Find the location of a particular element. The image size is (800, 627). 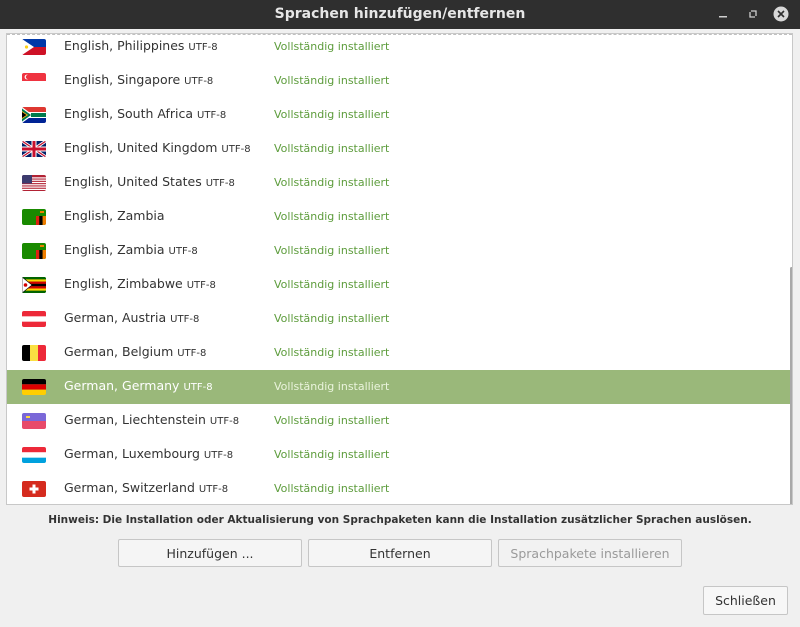

language-row: English, Zambia Vollständig installiert is located at coordinates (399, 217).